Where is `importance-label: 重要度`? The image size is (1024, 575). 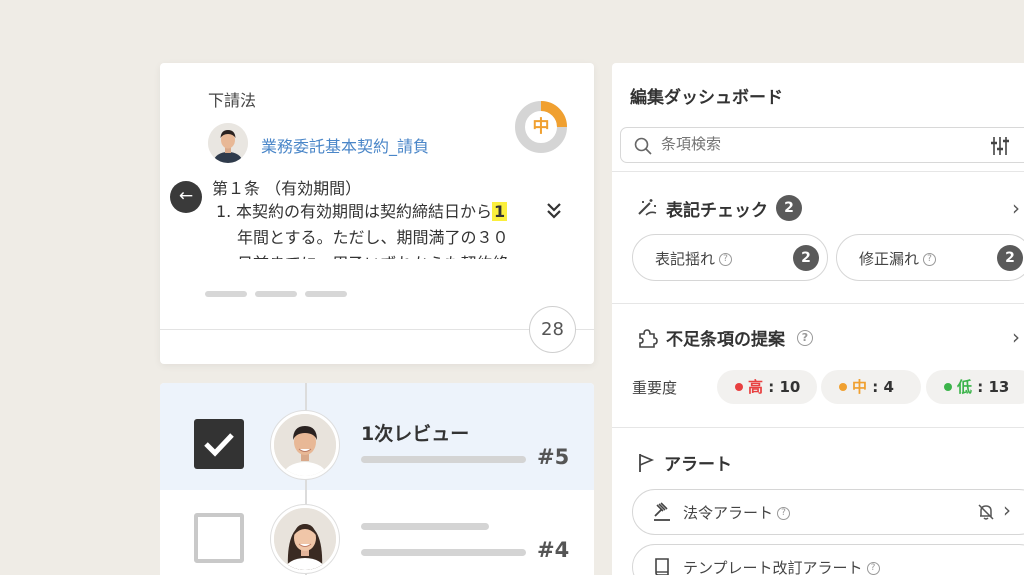 importance-label: 重要度 is located at coordinates (655, 388).